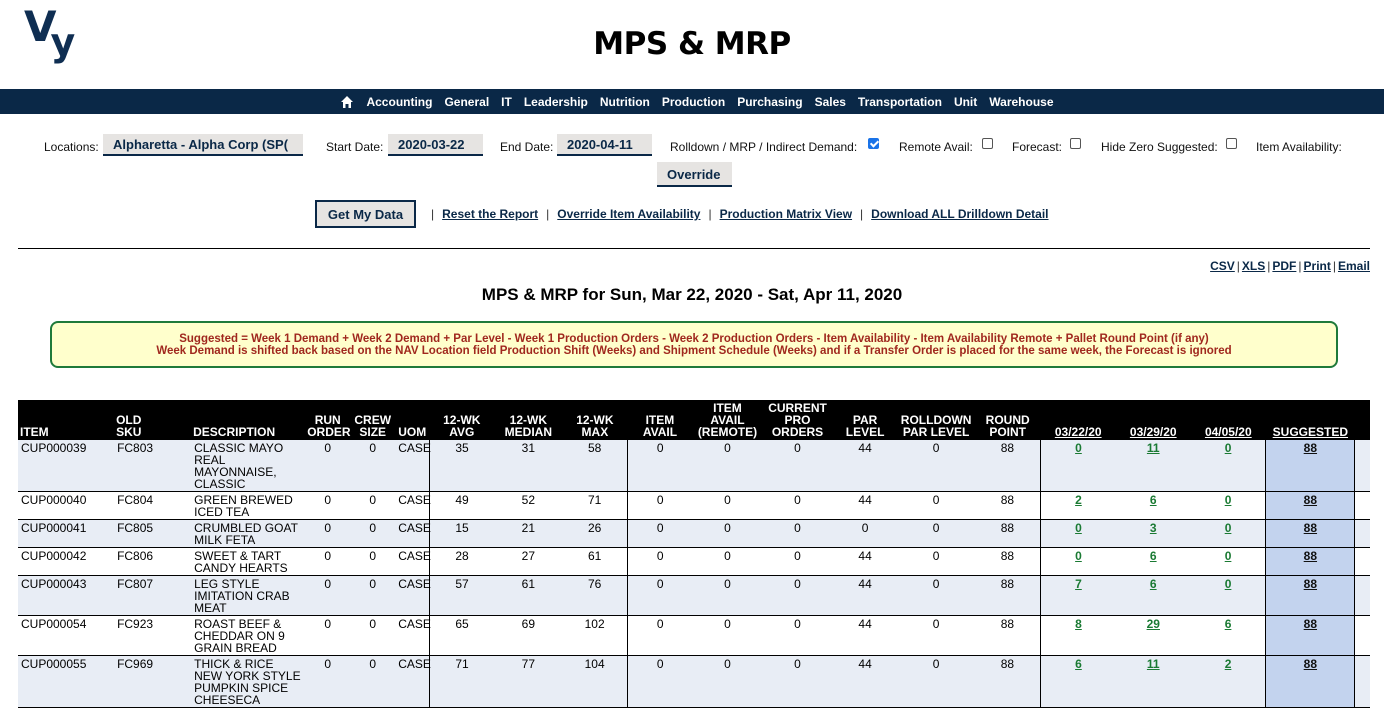 The height and width of the screenshot is (723, 1384). What do you see at coordinates (347, 102) in the screenshot?
I see `home-icon` at bounding box center [347, 102].